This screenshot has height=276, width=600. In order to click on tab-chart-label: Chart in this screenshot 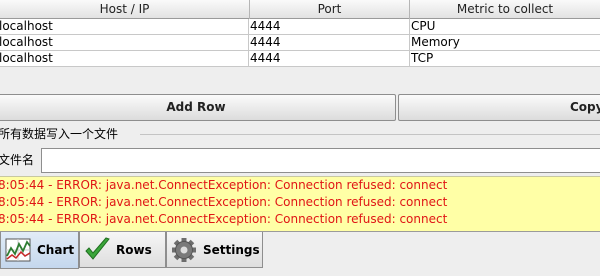, I will do `click(56, 250)`.